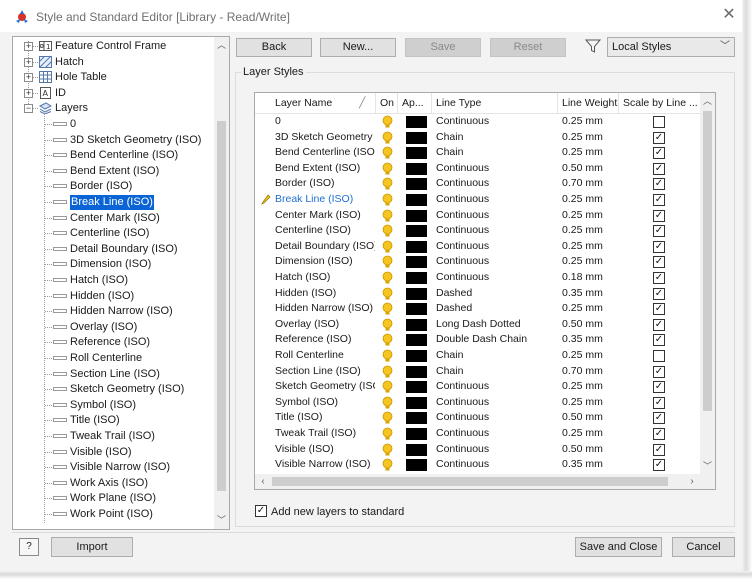 The height and width of the screenshot is (579, 752). Describe the element at coordinates (588, 103) in the screenshot. I see `col-line-weight: Line Weight` at that location.